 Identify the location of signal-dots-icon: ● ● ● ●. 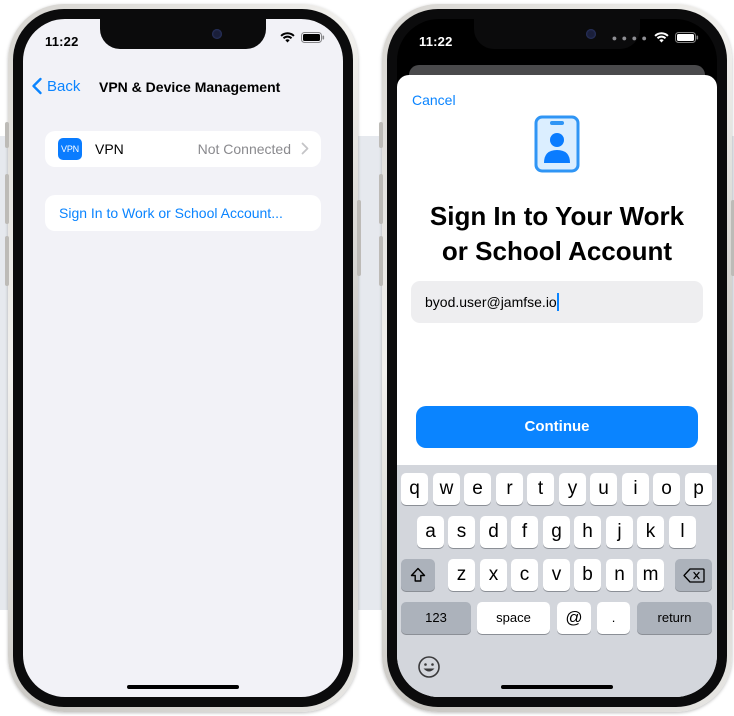
(629, 37).